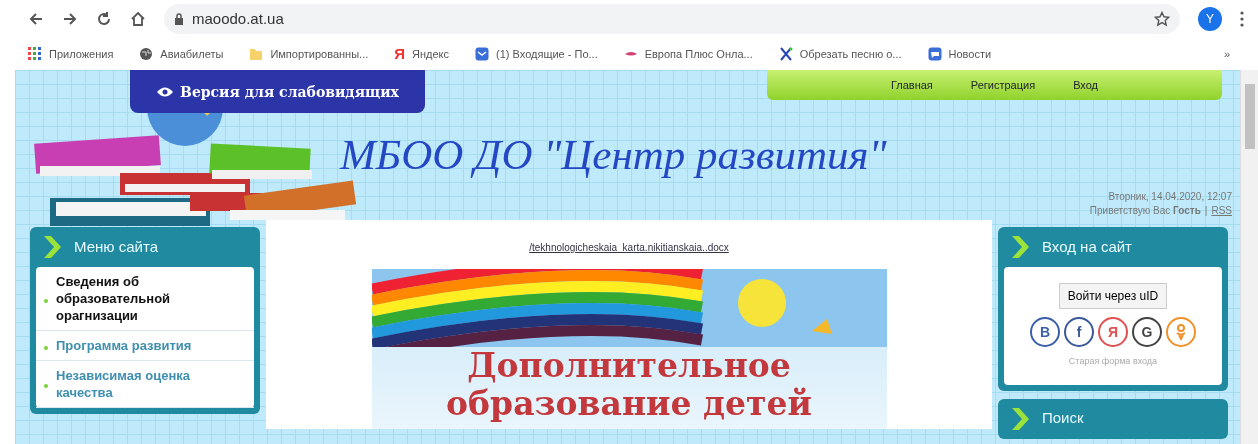  I want to click on bookmarks-overflow: », so click(1226, 54).